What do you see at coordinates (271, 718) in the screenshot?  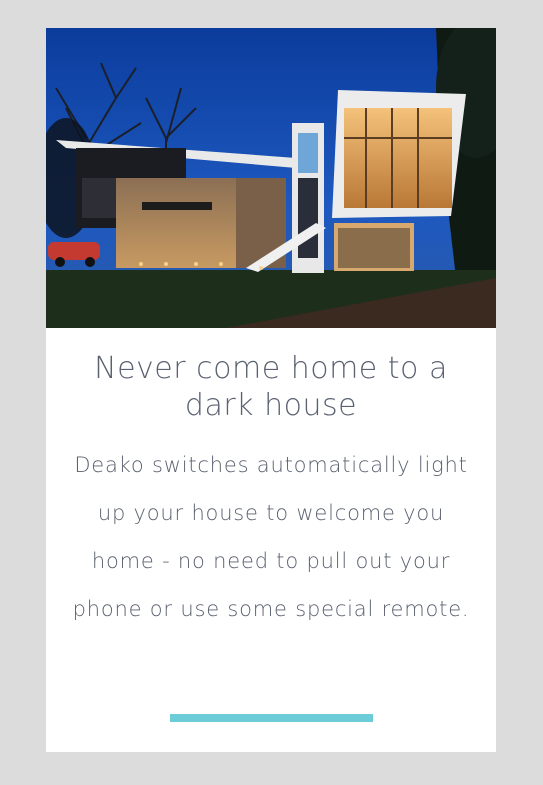 I see `accent-divider` at bounding box center [271, 718].